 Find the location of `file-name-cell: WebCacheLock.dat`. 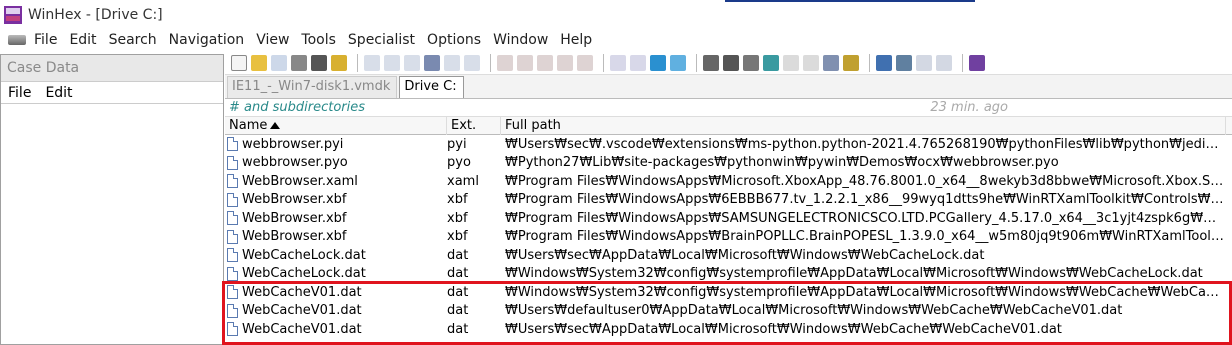

file-name-cell: WebCacheLock.dat is located at coordinates (336, 255).